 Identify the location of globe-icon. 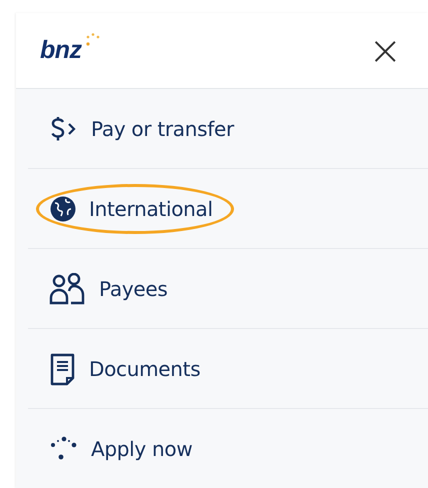
(63, 208).